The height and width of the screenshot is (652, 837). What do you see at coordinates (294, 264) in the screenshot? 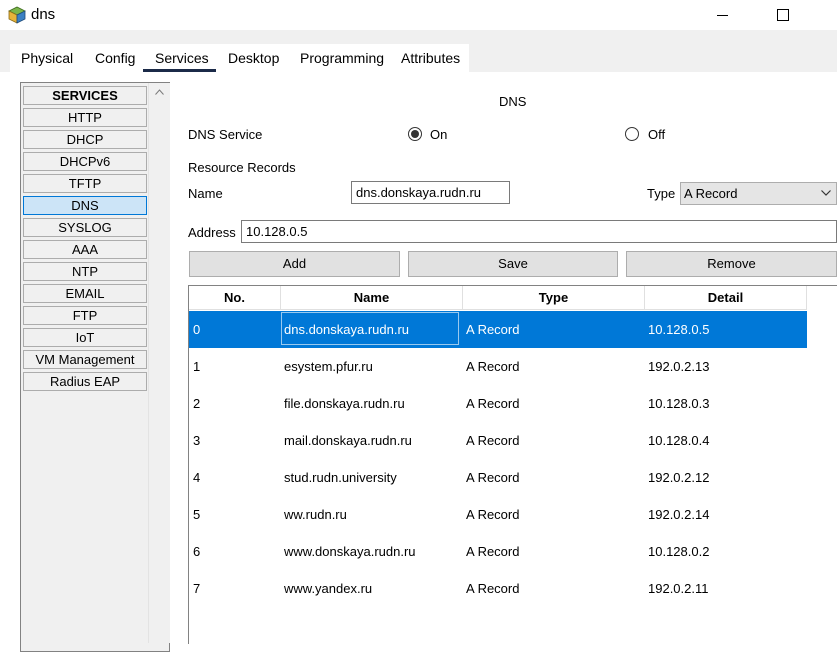
I see `add-button: Add` at bounding box center [294, 264].